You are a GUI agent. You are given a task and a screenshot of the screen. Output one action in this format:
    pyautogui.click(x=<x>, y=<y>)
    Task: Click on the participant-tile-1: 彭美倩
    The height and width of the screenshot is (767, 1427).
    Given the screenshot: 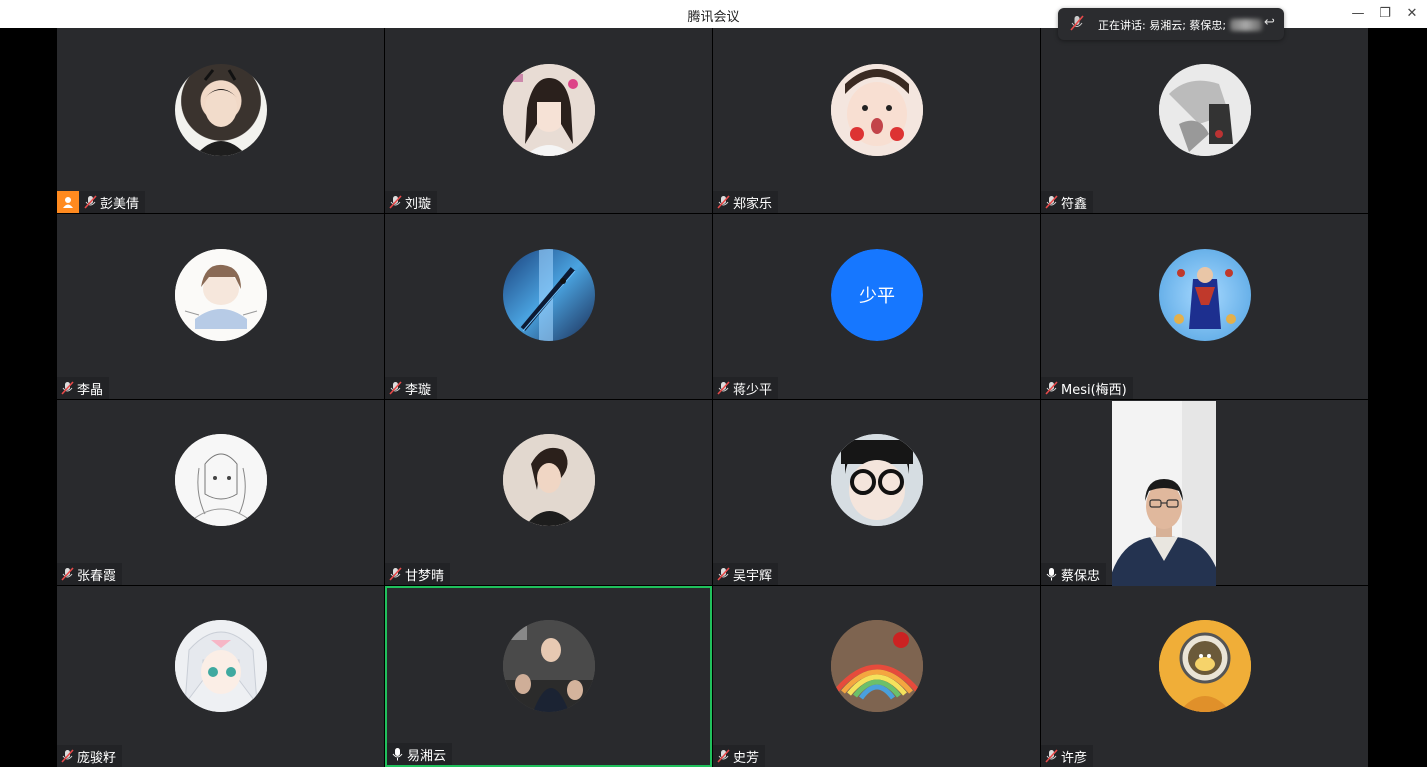 What is the action you would take?
    pyautogui.click(x=220, y=120)
    